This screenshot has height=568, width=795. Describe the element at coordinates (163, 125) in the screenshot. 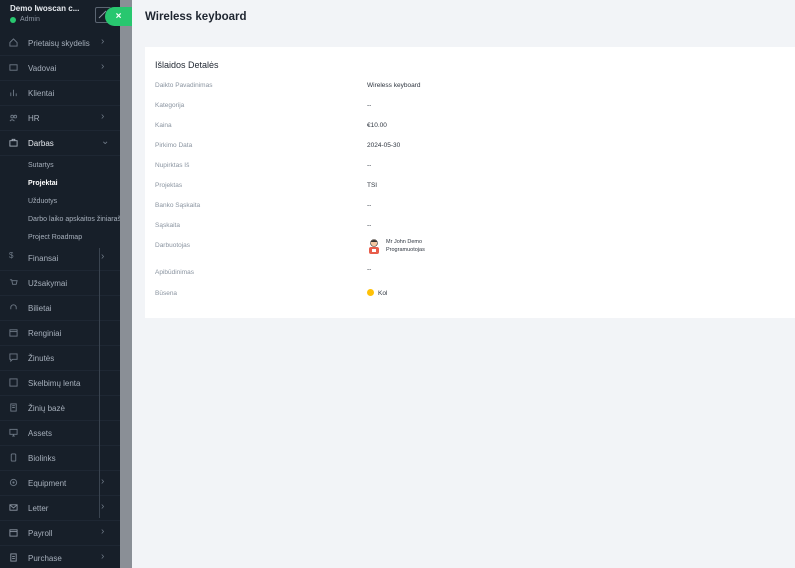

I see `detail-label: Kaina` at that location.